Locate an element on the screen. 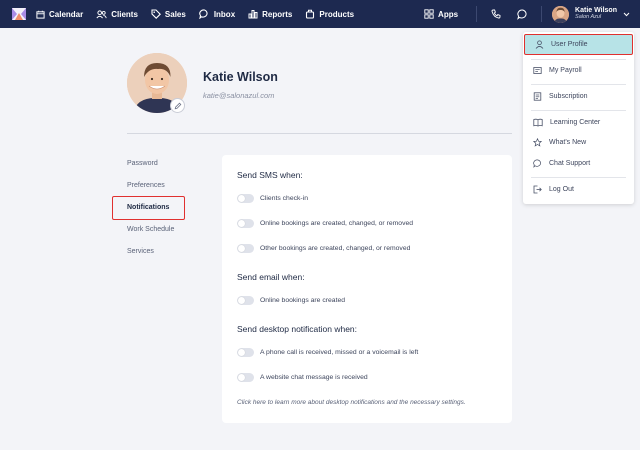 This screenshot has height=450, width=640. menu-item-whats-new: What's New is located at coordinates (578, 142).